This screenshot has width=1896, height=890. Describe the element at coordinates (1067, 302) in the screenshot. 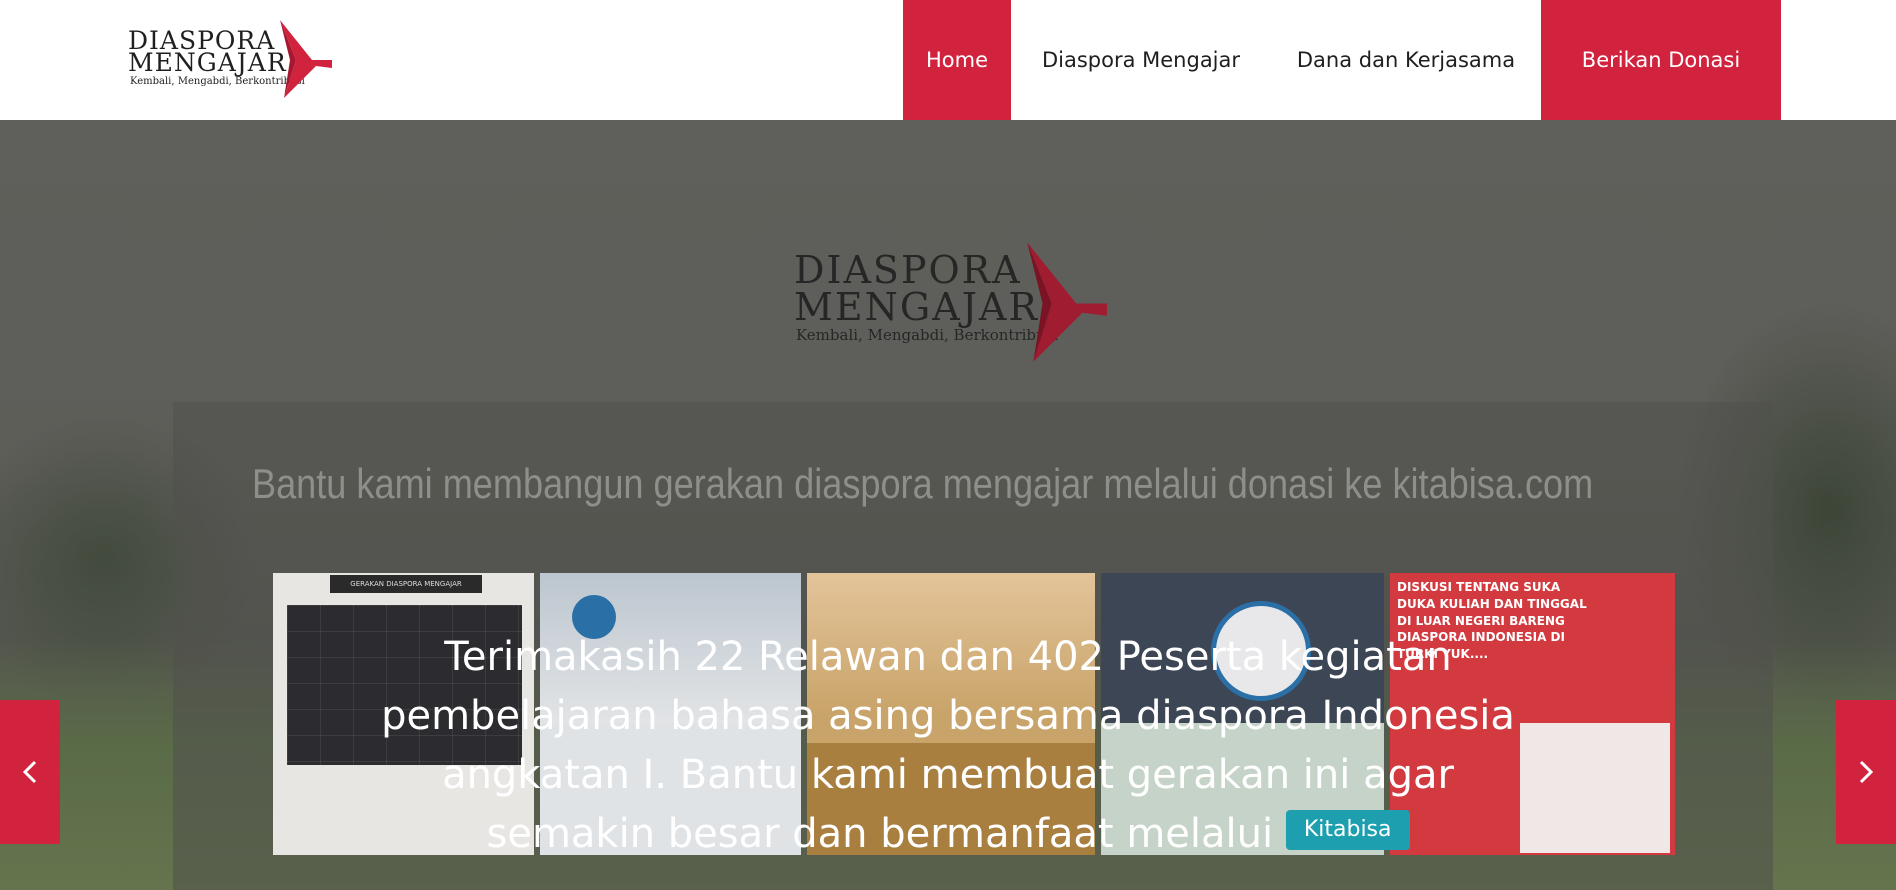

I see `hero-bird-arrow-icon` at that location.